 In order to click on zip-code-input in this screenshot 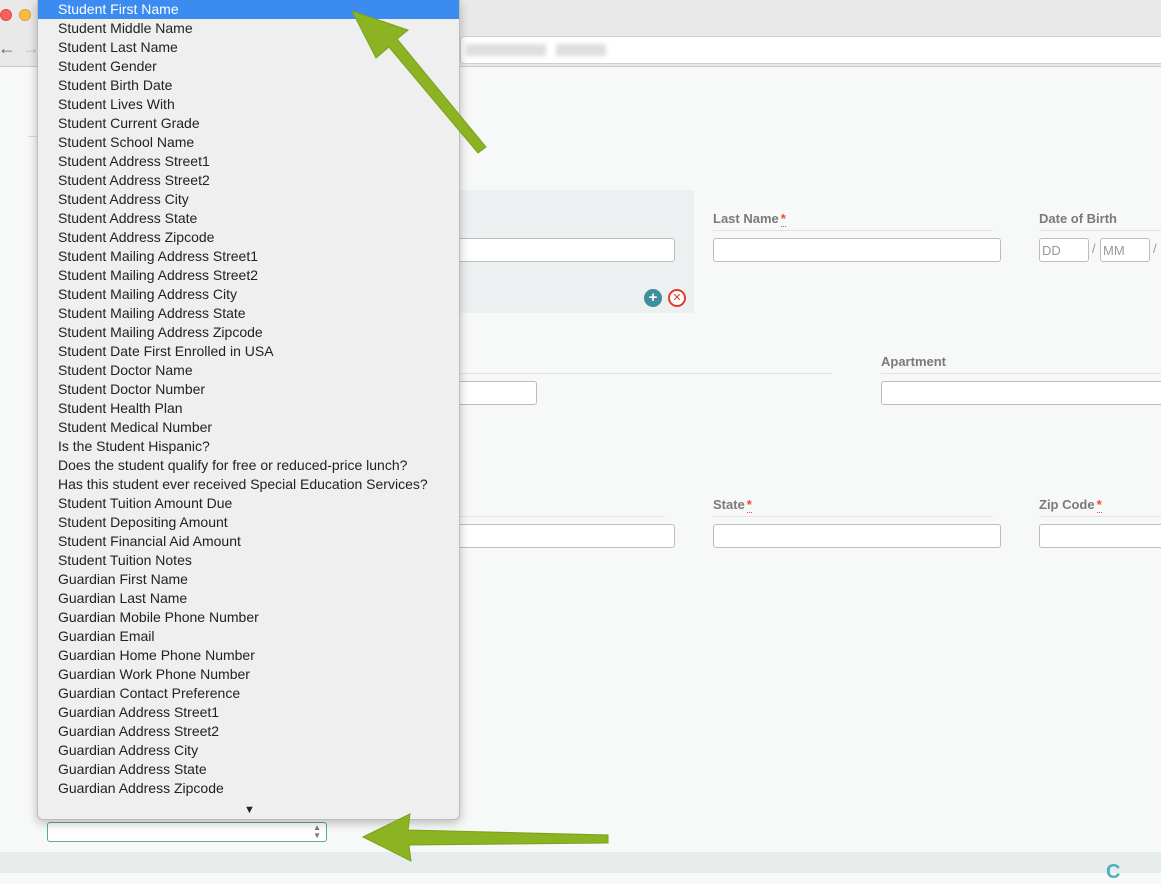, I will do `click(1100, 536)`.